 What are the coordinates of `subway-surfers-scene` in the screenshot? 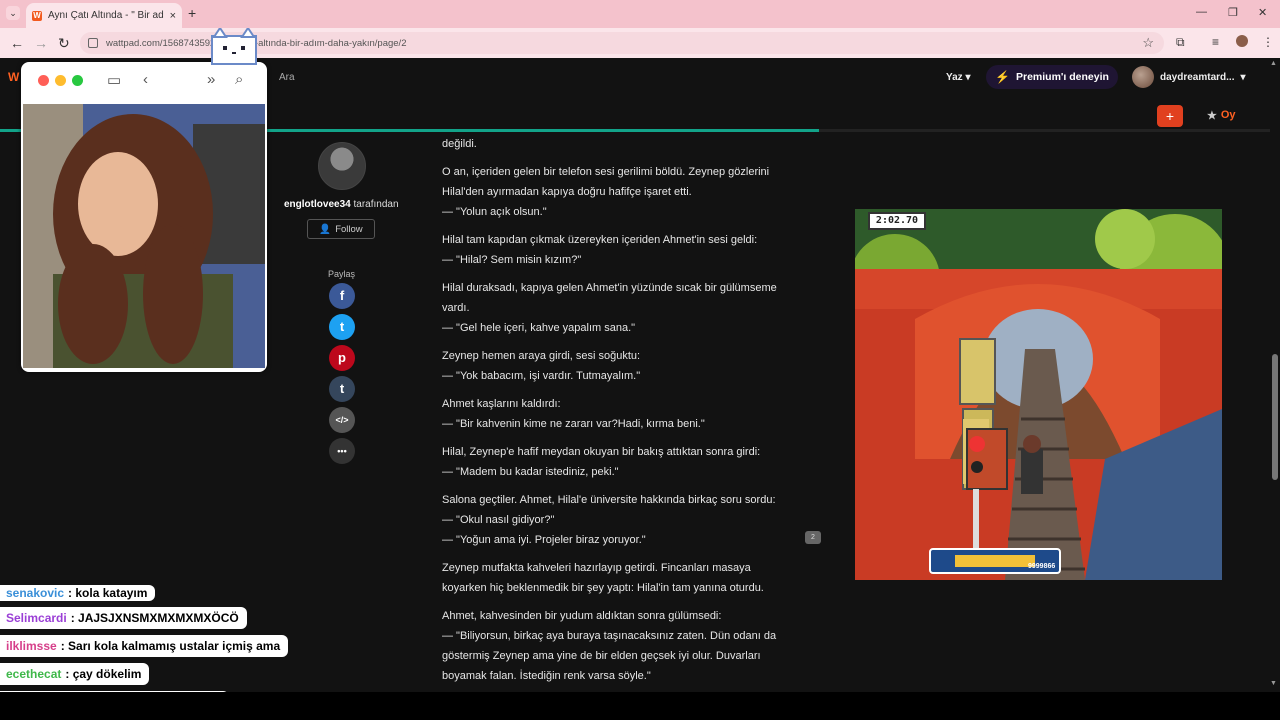 It's located at (1038, 394).